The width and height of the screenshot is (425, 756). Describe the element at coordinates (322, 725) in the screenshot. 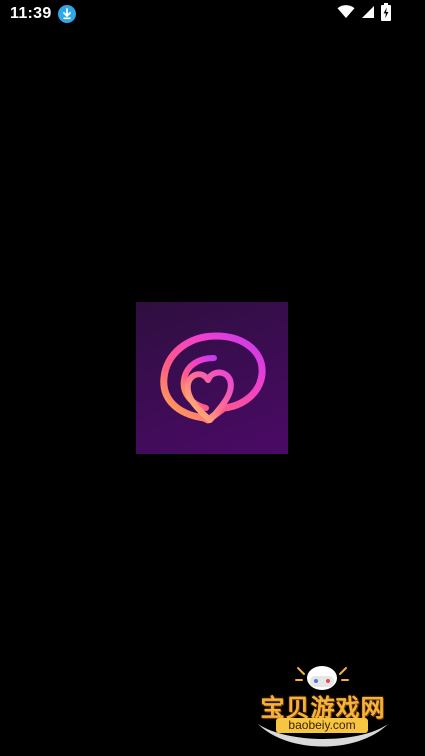

I see `watermark-url: baobeiy.com` at that location.